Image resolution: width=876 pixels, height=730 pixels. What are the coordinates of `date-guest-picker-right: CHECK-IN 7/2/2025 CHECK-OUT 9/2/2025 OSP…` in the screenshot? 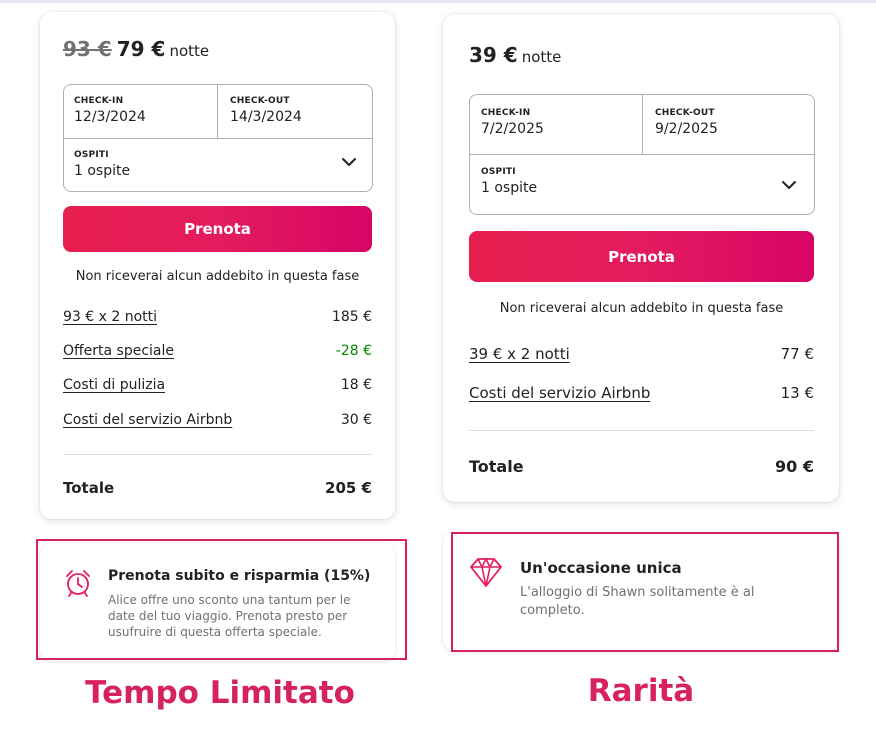 It's located at (642, 154).